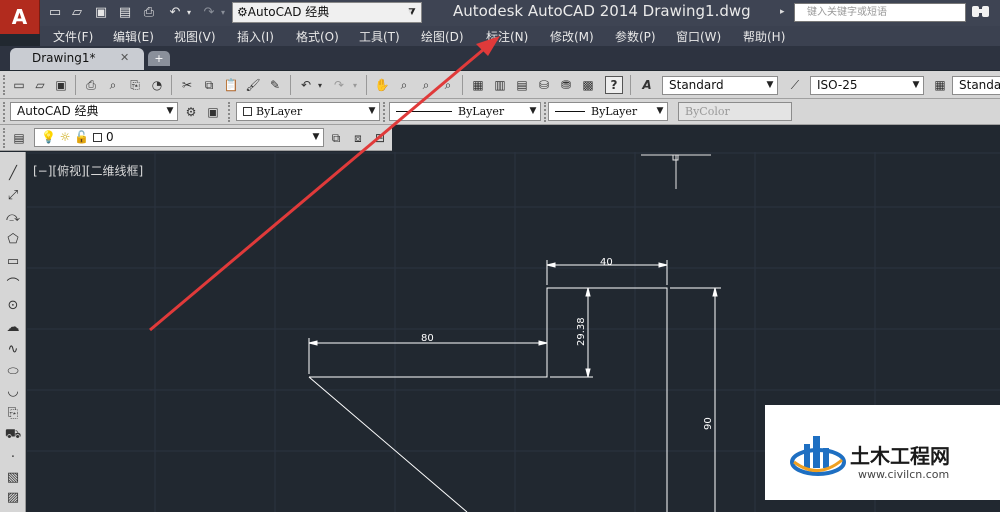 This screenshot has height=512, width=1000. Describe the element at coordinates (566, 85) in the screenshot. I see `markup-icon: ⛃` at that location.